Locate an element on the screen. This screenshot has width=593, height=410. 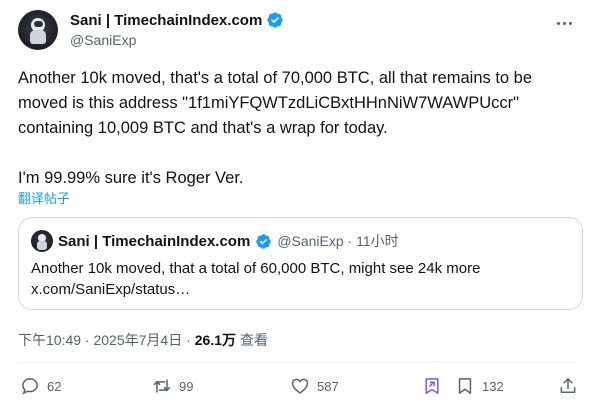
avatar is located at coordinates (38, 30).